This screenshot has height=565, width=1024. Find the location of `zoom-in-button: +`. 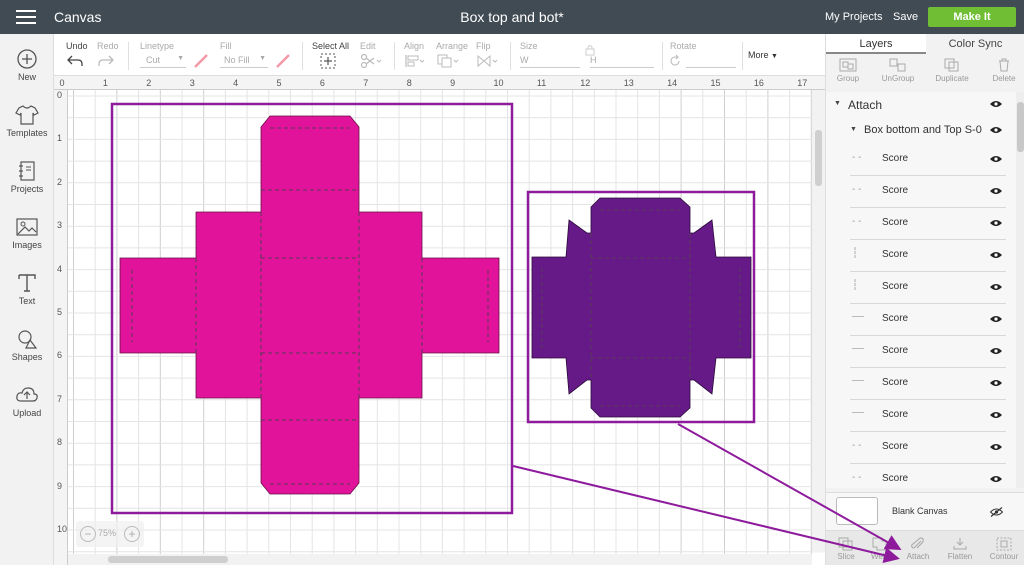

zoom-in-button: + is located at coordinates (132, 534).